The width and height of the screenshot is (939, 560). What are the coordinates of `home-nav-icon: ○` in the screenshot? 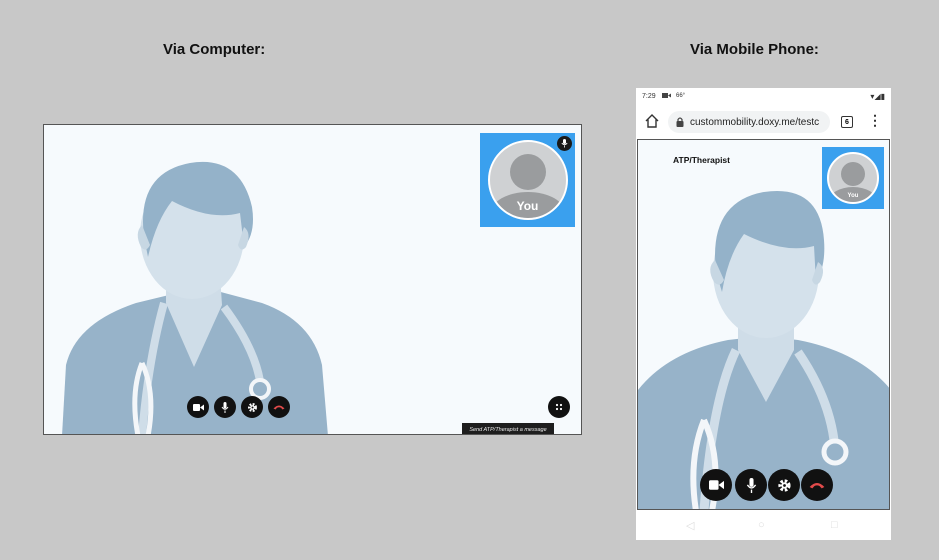 It's located at (761, 525).